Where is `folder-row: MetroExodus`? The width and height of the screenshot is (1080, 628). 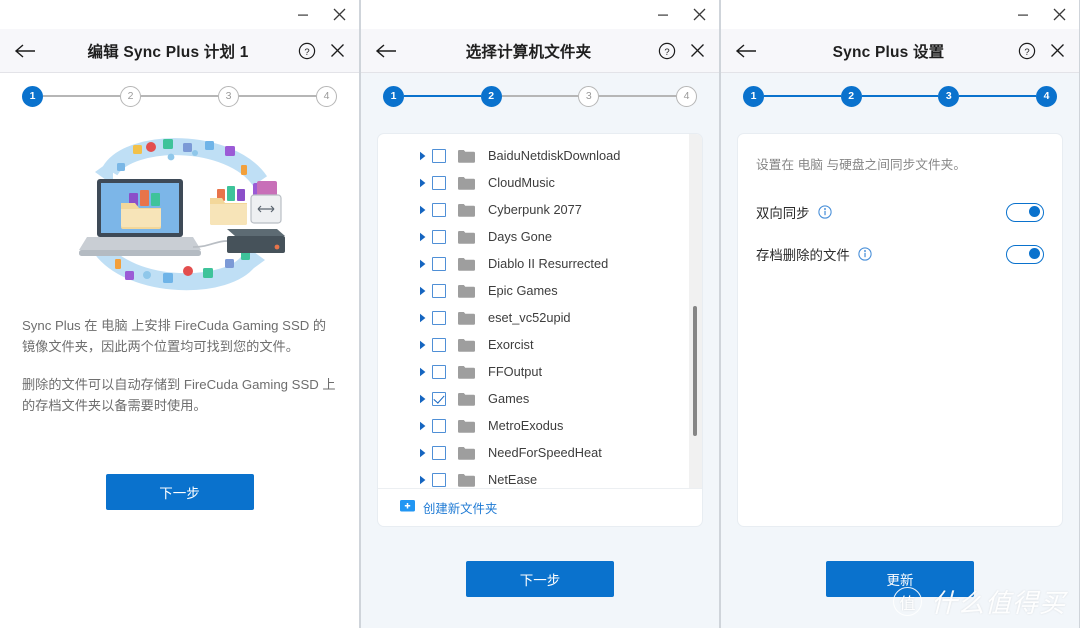
folder-row: MetroExodus is located at coordinates (540, 425).